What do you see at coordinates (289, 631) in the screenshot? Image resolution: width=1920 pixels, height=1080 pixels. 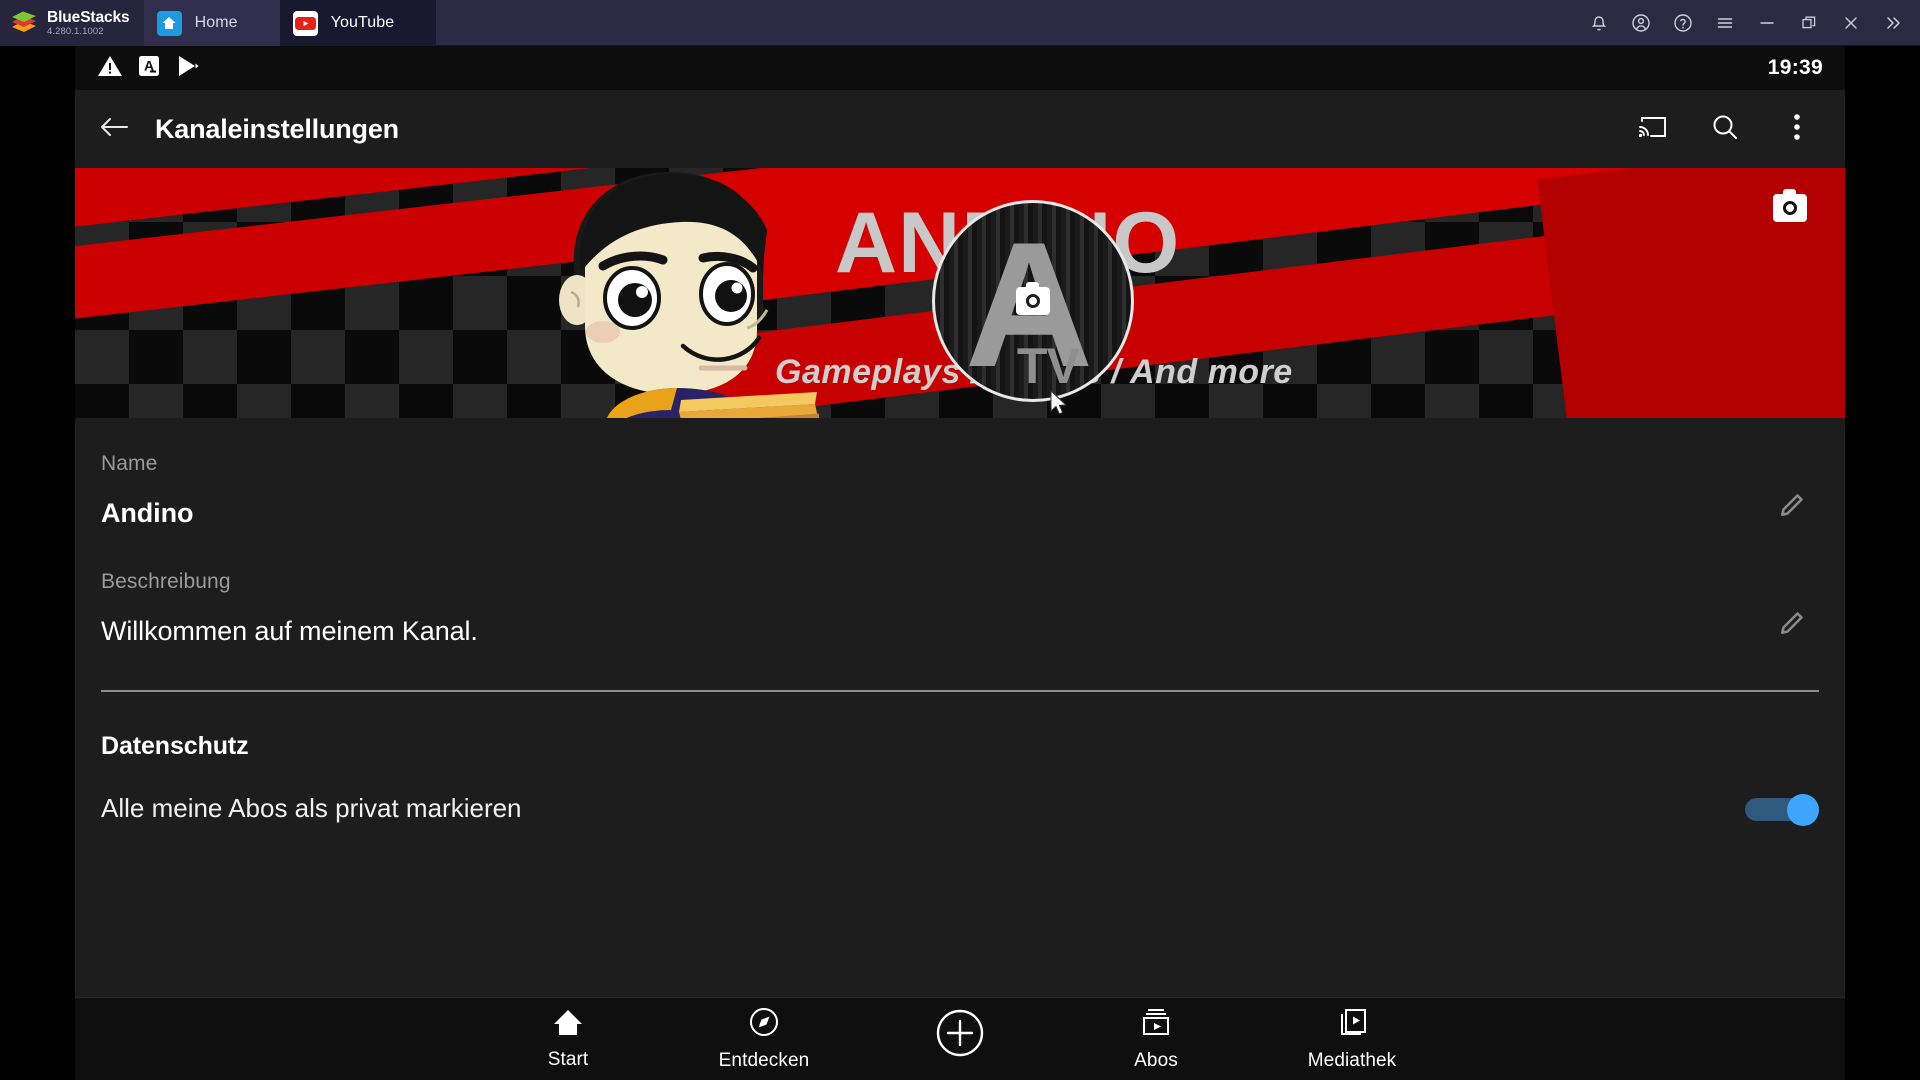 I see `description-field-value: Willkommen auf meinem Kanal.` at bounding box center [289, 631].